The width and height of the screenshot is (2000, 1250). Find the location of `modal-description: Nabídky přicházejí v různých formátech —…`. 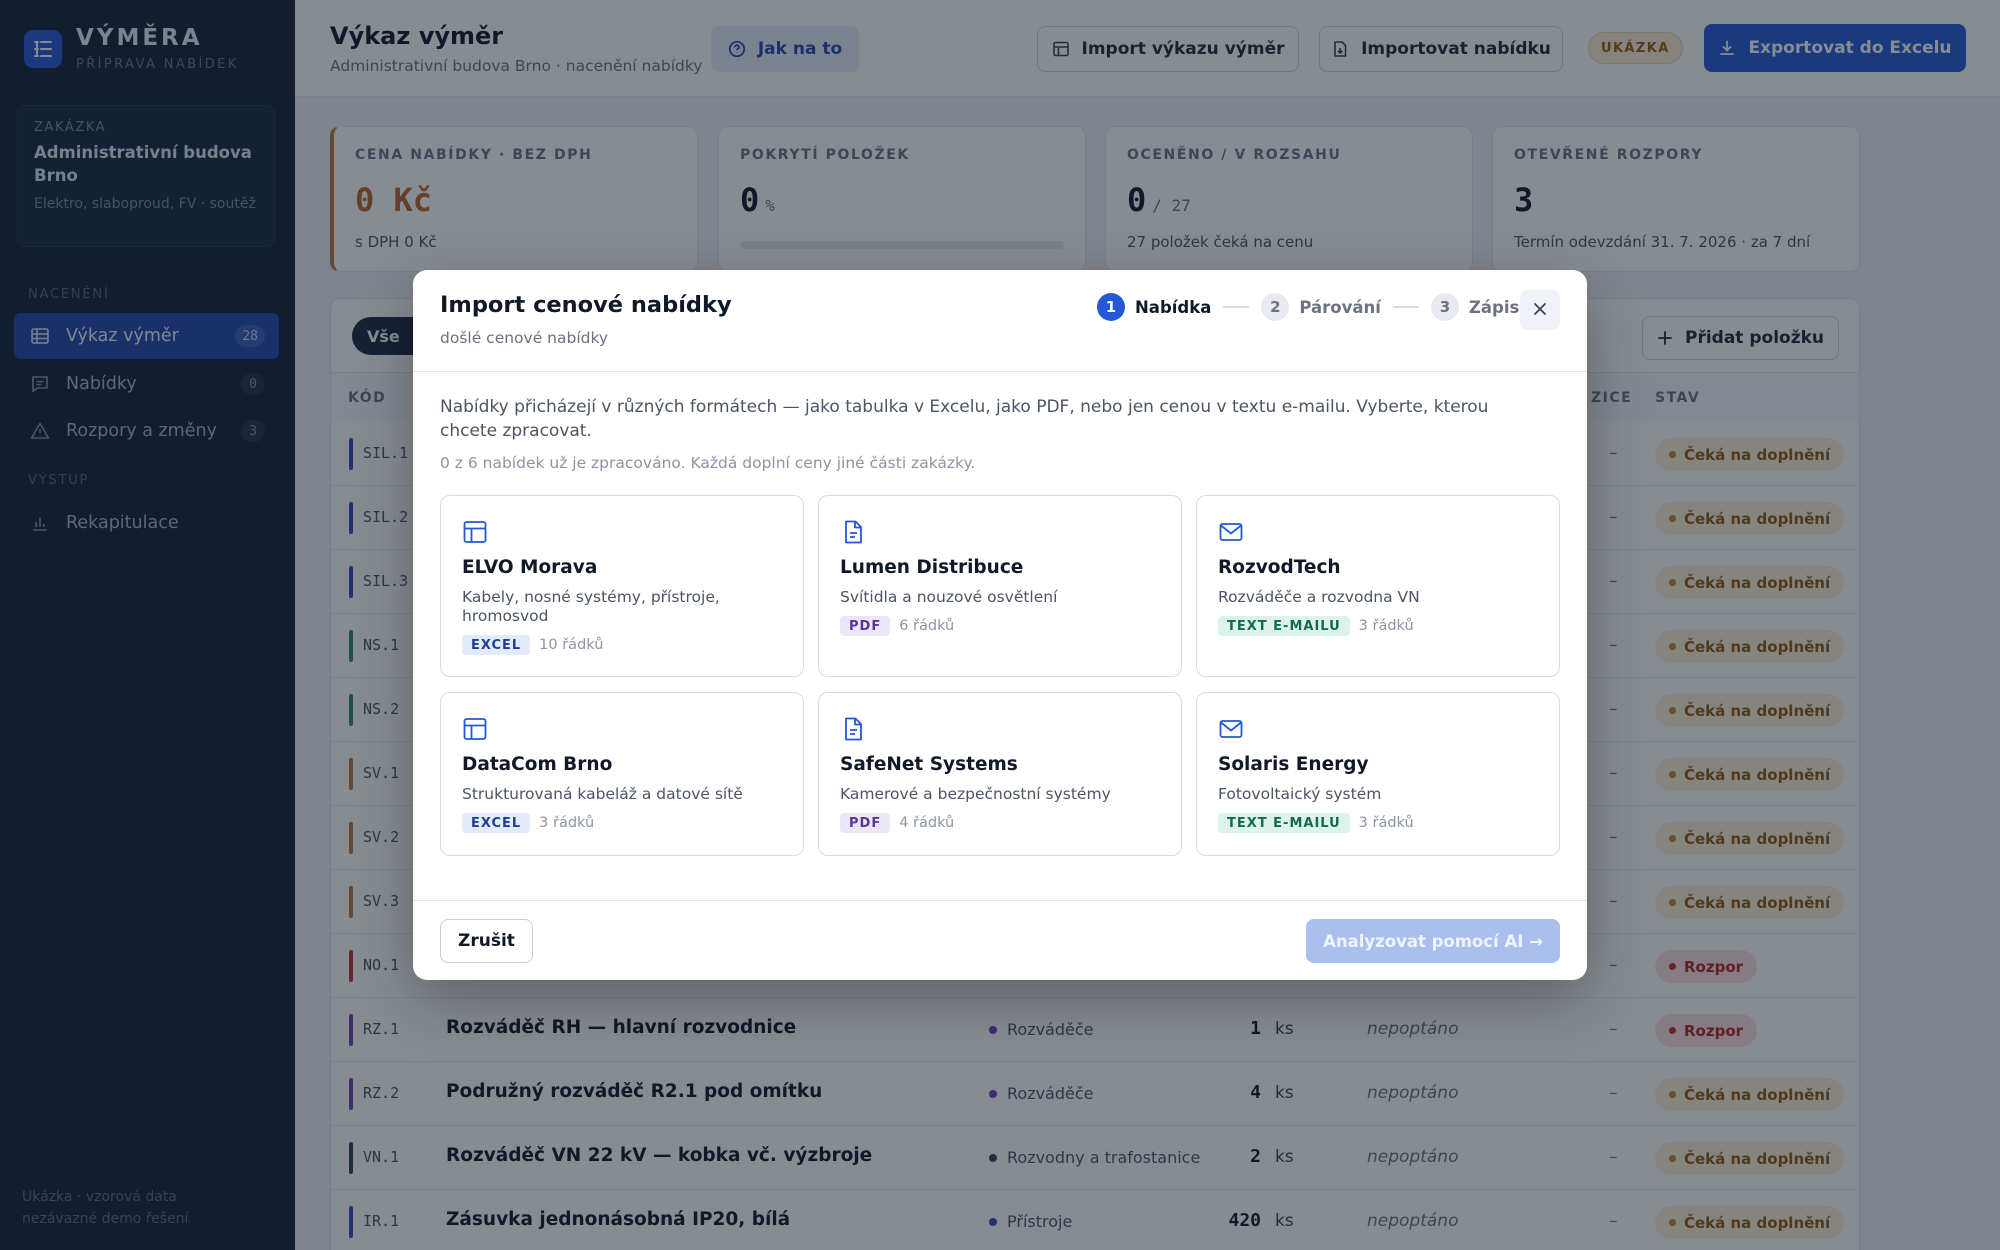

modal-description: Nabídky přicházejí v různých formátech —… is located at coordinates (964, 419).